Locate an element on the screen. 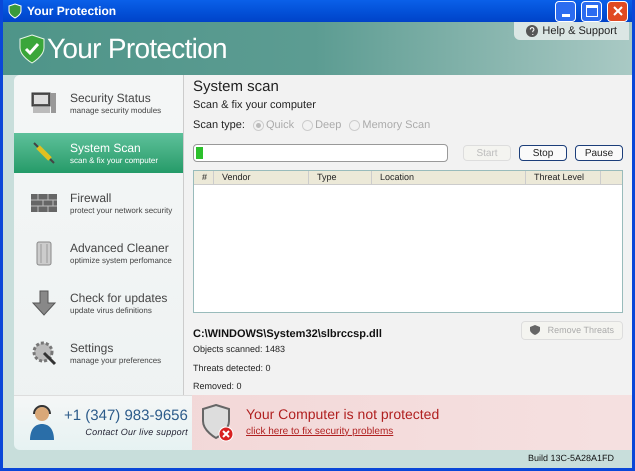  sidebar-item-title: Check for updates is located at coordinates (119, 298).